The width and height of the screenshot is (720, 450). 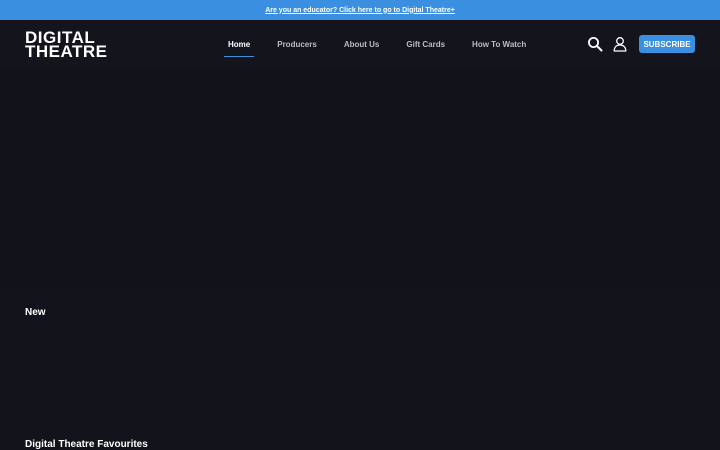 What do you see at coordinates (86, 444) in the screenshot?
I see `section-title-favourites: Digital Theatre Favourites` at bounding box center [86, 444].